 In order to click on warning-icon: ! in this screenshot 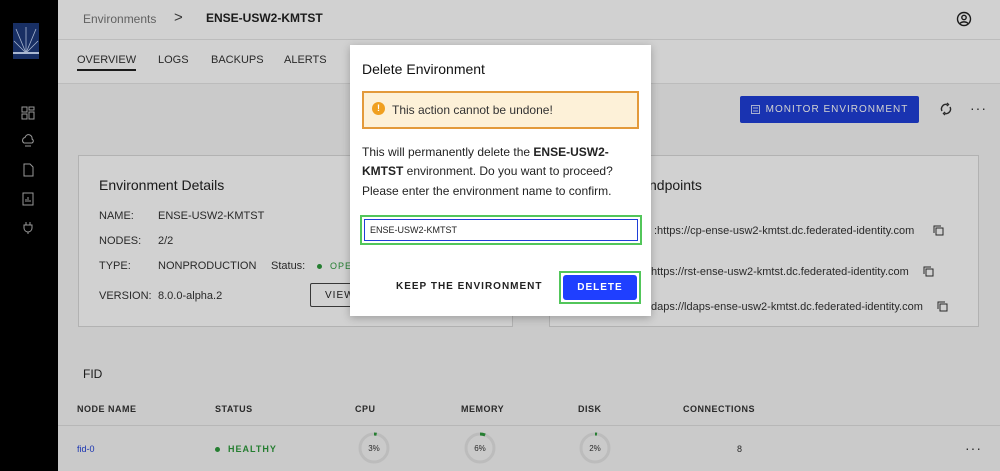, I will do `click(378, 108)`.